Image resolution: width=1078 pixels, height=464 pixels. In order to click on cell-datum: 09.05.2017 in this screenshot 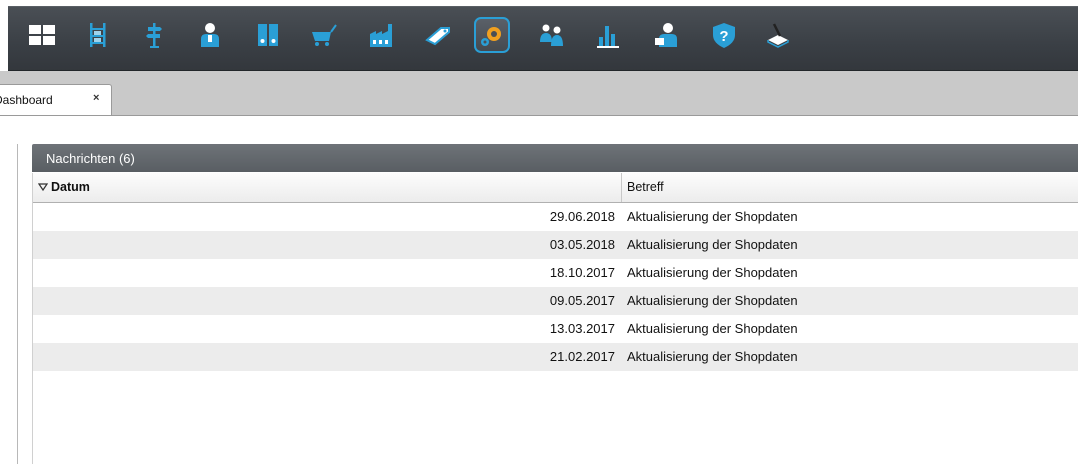, I will do `click(582, 300)`.